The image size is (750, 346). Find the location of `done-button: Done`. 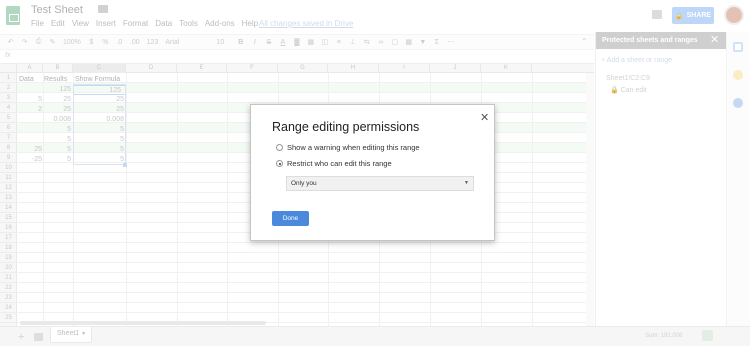

done-button: Done is located at coordinates (290, 218).